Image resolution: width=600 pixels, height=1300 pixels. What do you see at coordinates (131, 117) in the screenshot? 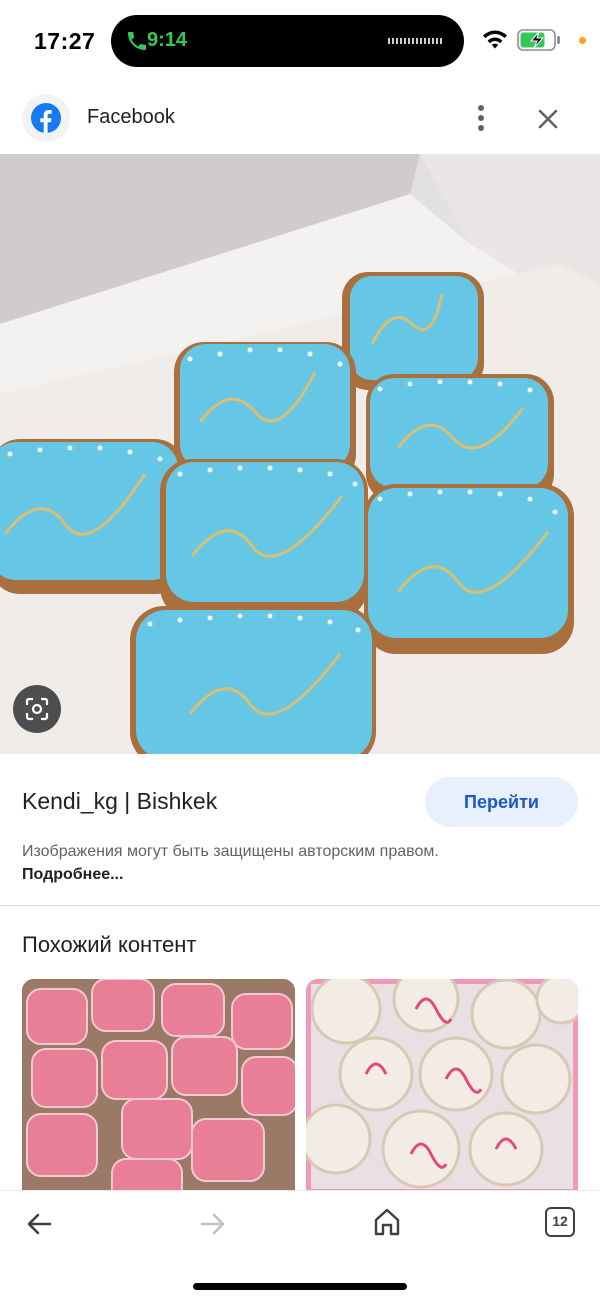
I see `source-name: Facebook` at bounding box center [131, 117].